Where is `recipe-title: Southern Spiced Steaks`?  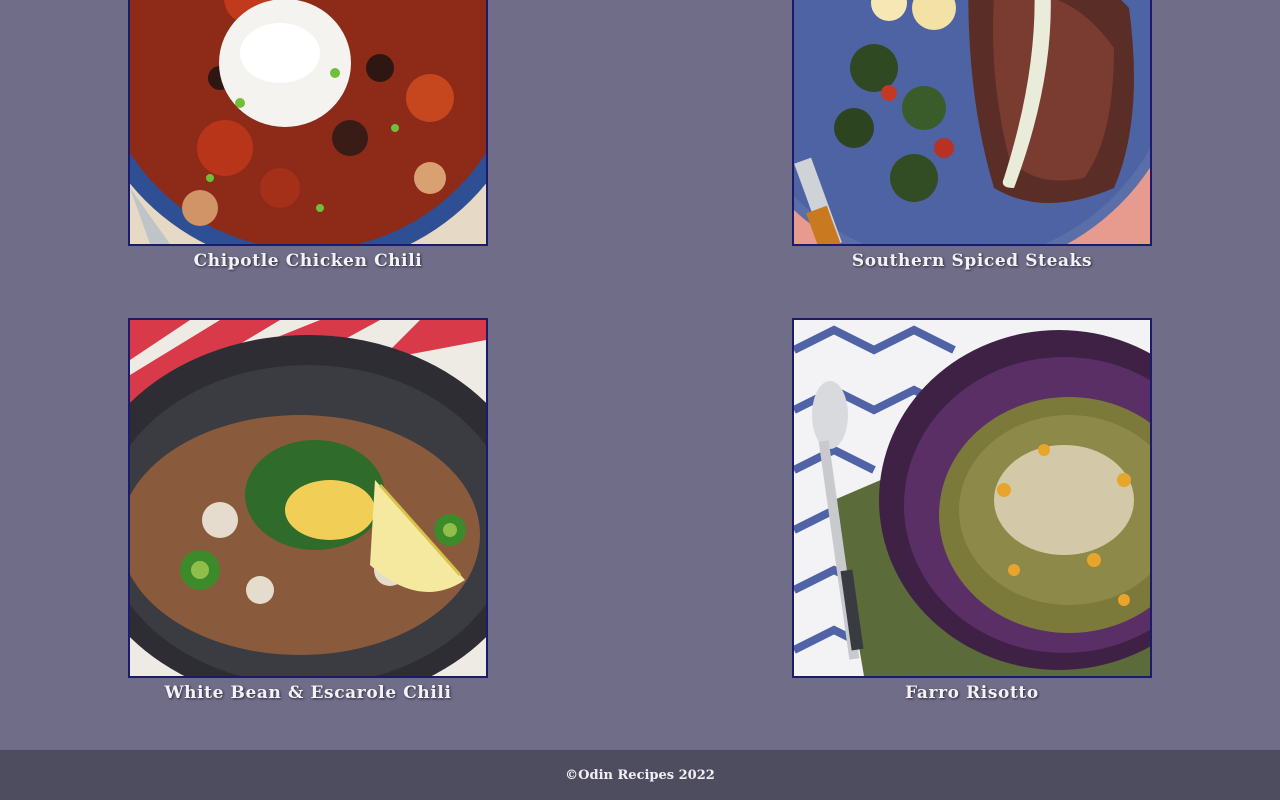
recipe-title: Southern Spiced Steaks is located at coordinates (972, 261).